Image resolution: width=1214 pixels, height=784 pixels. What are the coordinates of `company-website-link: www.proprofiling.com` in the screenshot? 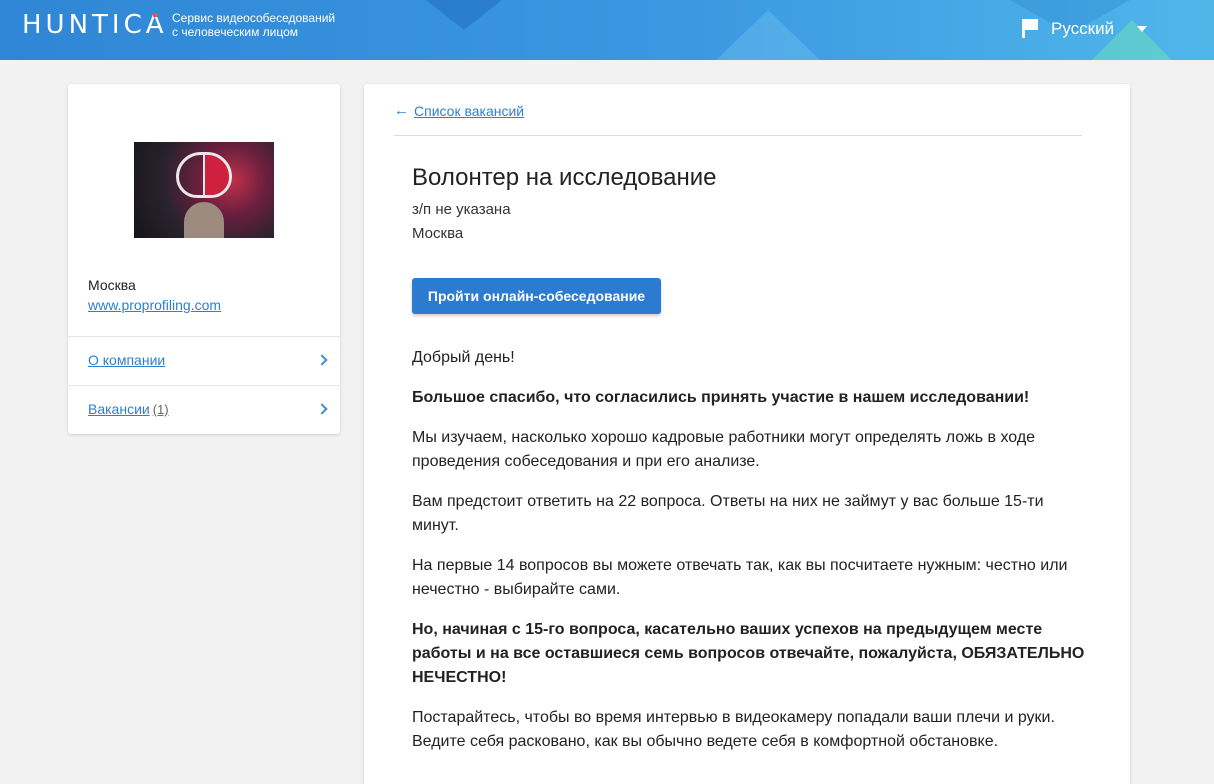 It's located at (154, 305).